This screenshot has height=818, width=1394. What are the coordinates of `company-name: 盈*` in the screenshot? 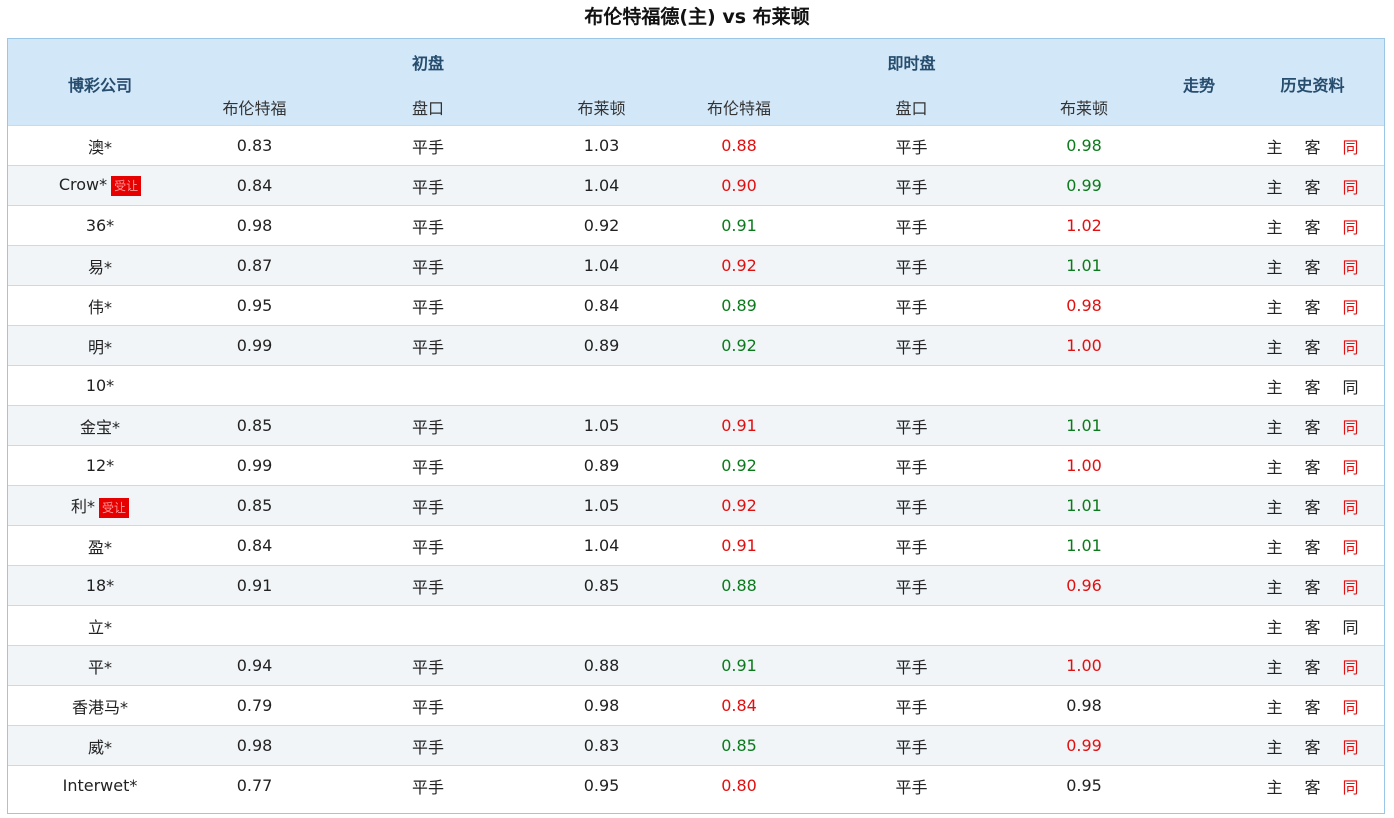 It's located at (100, 547).